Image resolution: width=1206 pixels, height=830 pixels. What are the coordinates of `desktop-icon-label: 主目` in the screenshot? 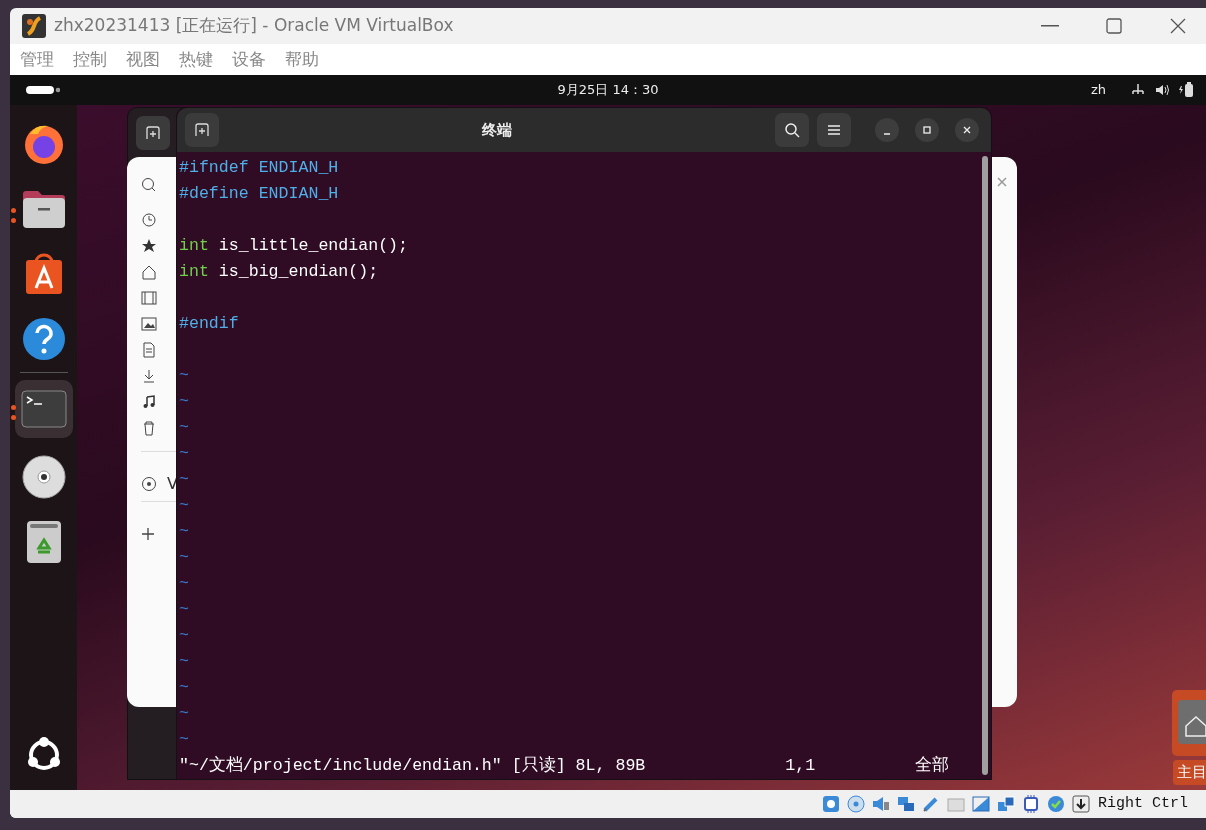 It's located at (1189, 772).